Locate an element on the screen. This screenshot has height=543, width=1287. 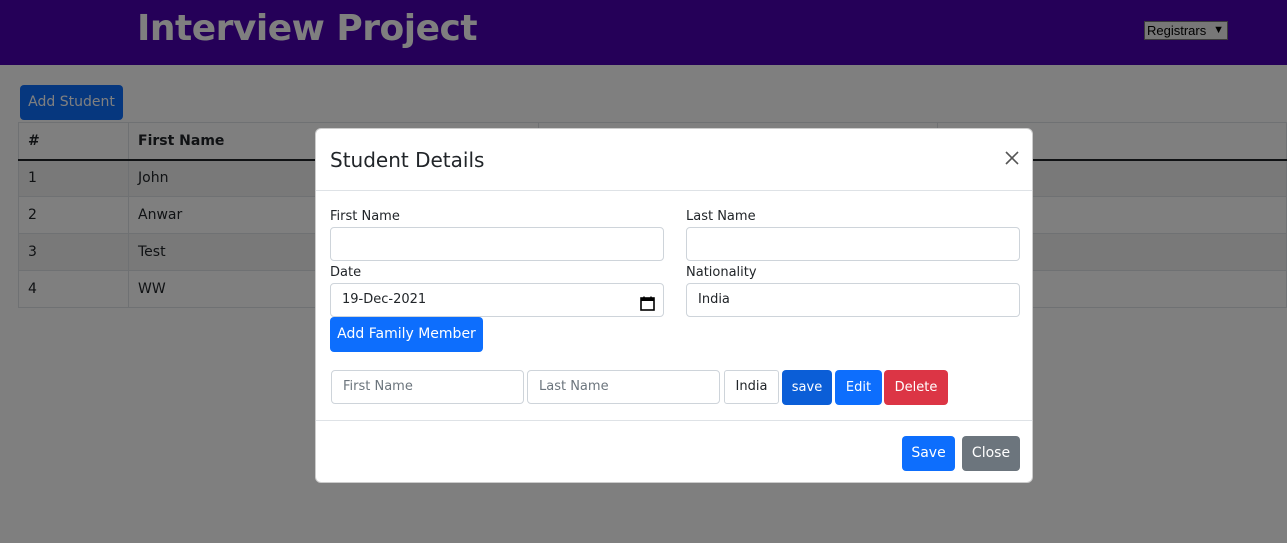
family-edit-button: Edit is located at coordinates (858, 387).